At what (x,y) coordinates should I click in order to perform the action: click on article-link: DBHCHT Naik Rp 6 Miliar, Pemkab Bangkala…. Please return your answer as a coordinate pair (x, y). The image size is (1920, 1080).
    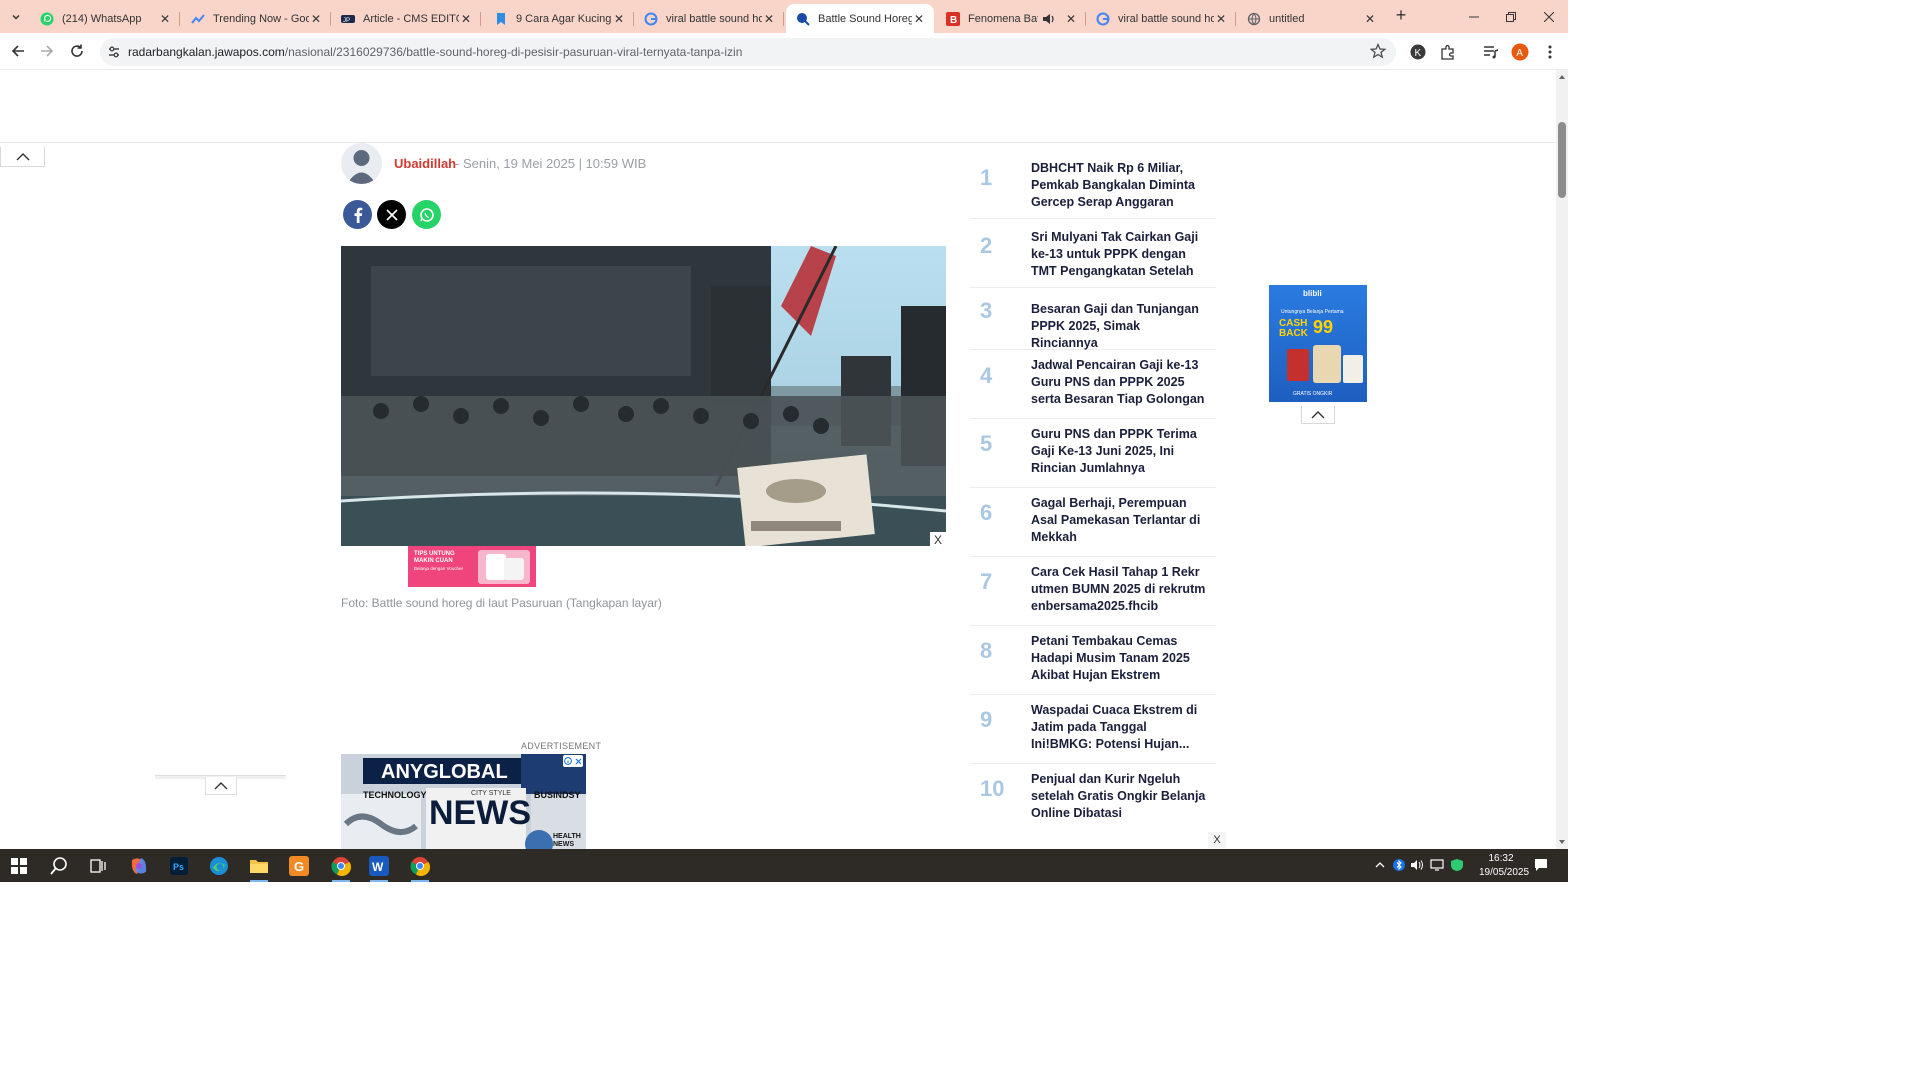
    Looking at the image, I should click on (1119, 185).